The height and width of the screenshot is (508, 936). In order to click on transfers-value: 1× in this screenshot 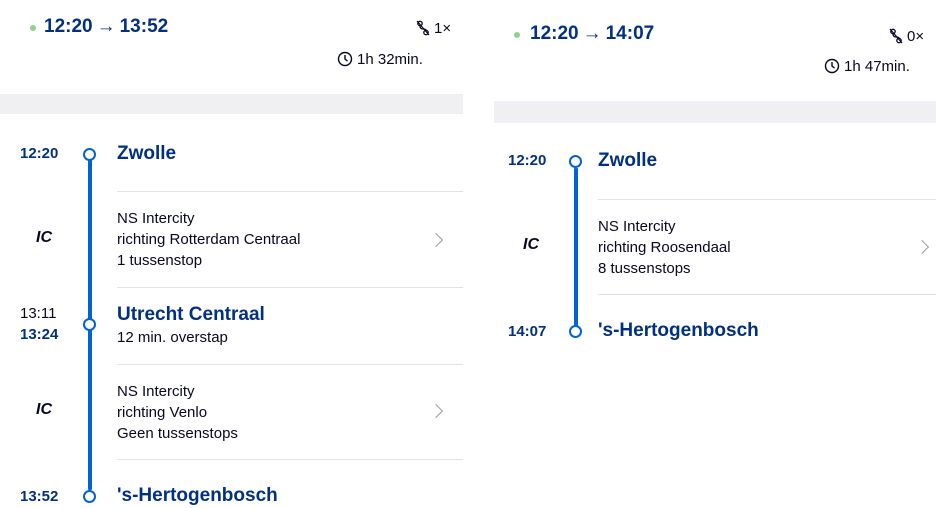, I will do `click(443, 28)`.